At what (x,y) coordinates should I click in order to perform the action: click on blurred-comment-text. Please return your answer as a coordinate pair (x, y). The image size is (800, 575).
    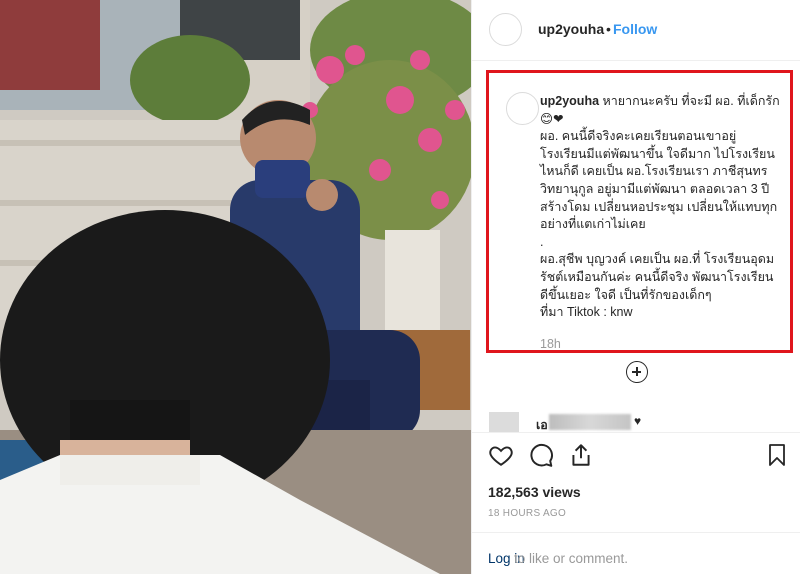
    Looking at the image, I should click on (590, 422).